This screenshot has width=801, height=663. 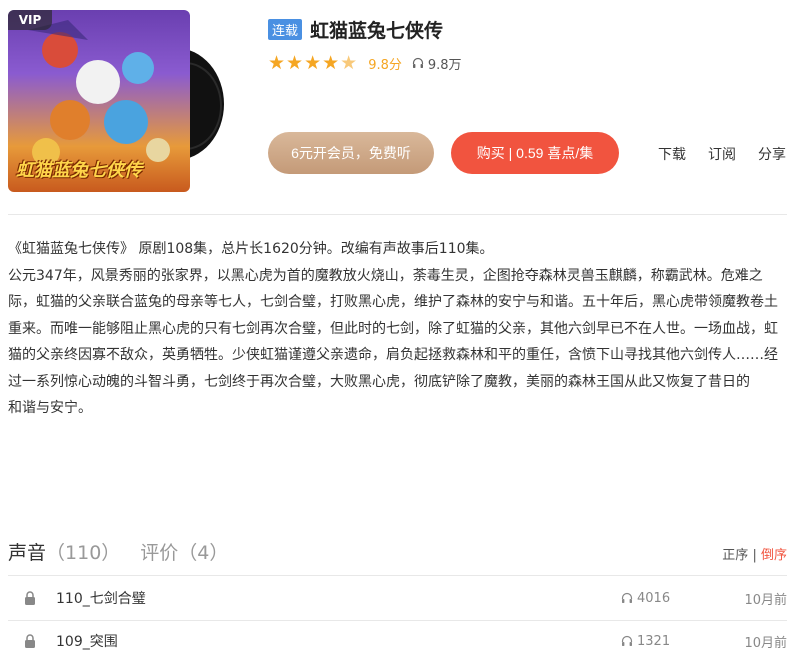 I want to click on play-count-value: 9.8万, so click(x=444, y=65).